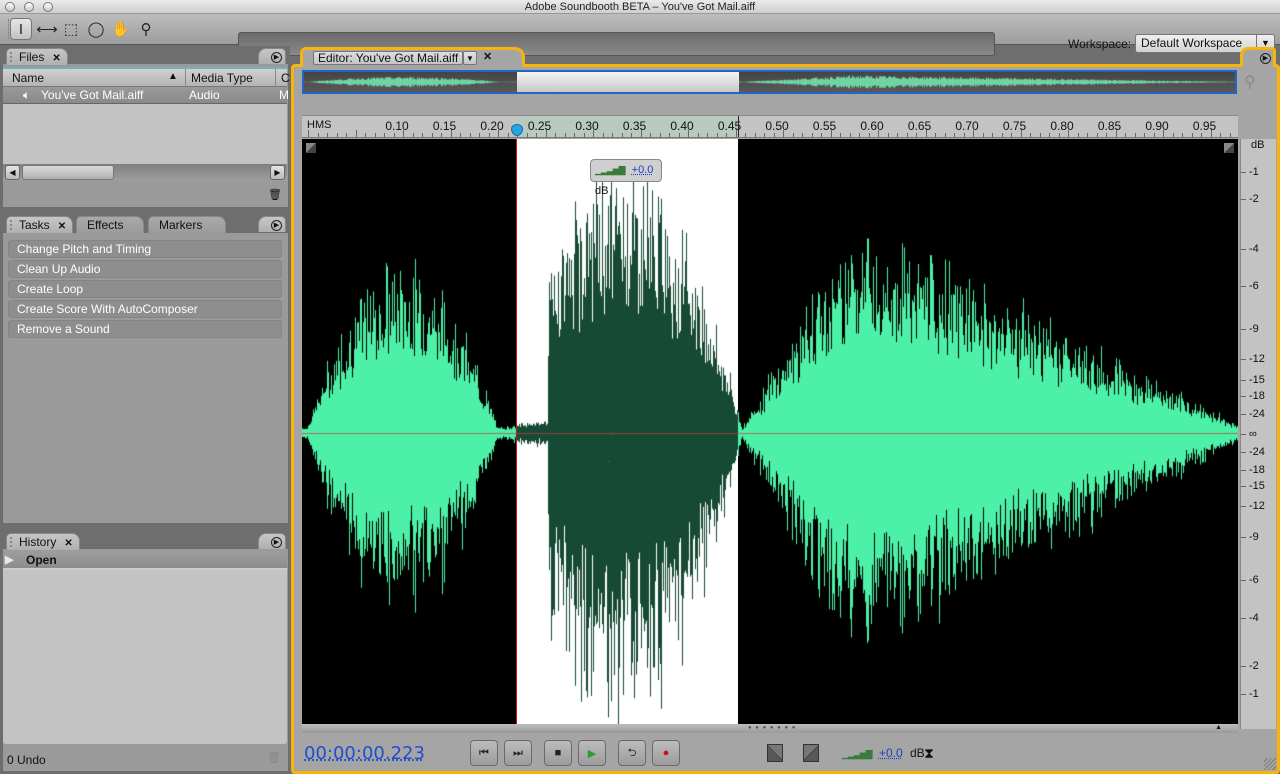  Describe the element at coordinates (891, 753) in the screenshot. I see `volume-value: +0.0` at that location.